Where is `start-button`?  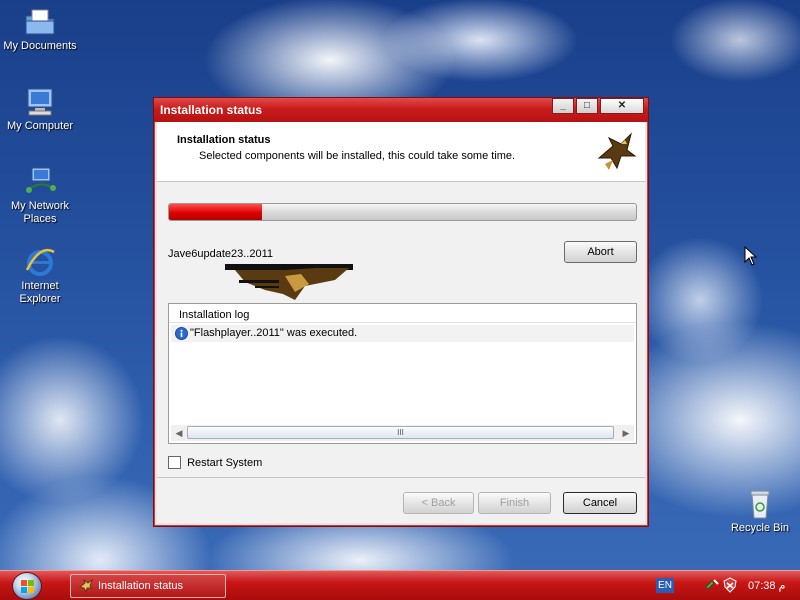 start-button is located at coordinates (27, 586).